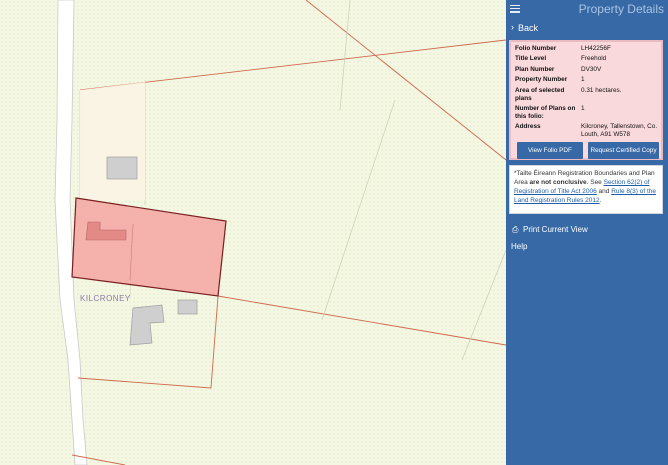  I want to click on detail-row: Number of Plans on this folio: 1, so click(588, 113).